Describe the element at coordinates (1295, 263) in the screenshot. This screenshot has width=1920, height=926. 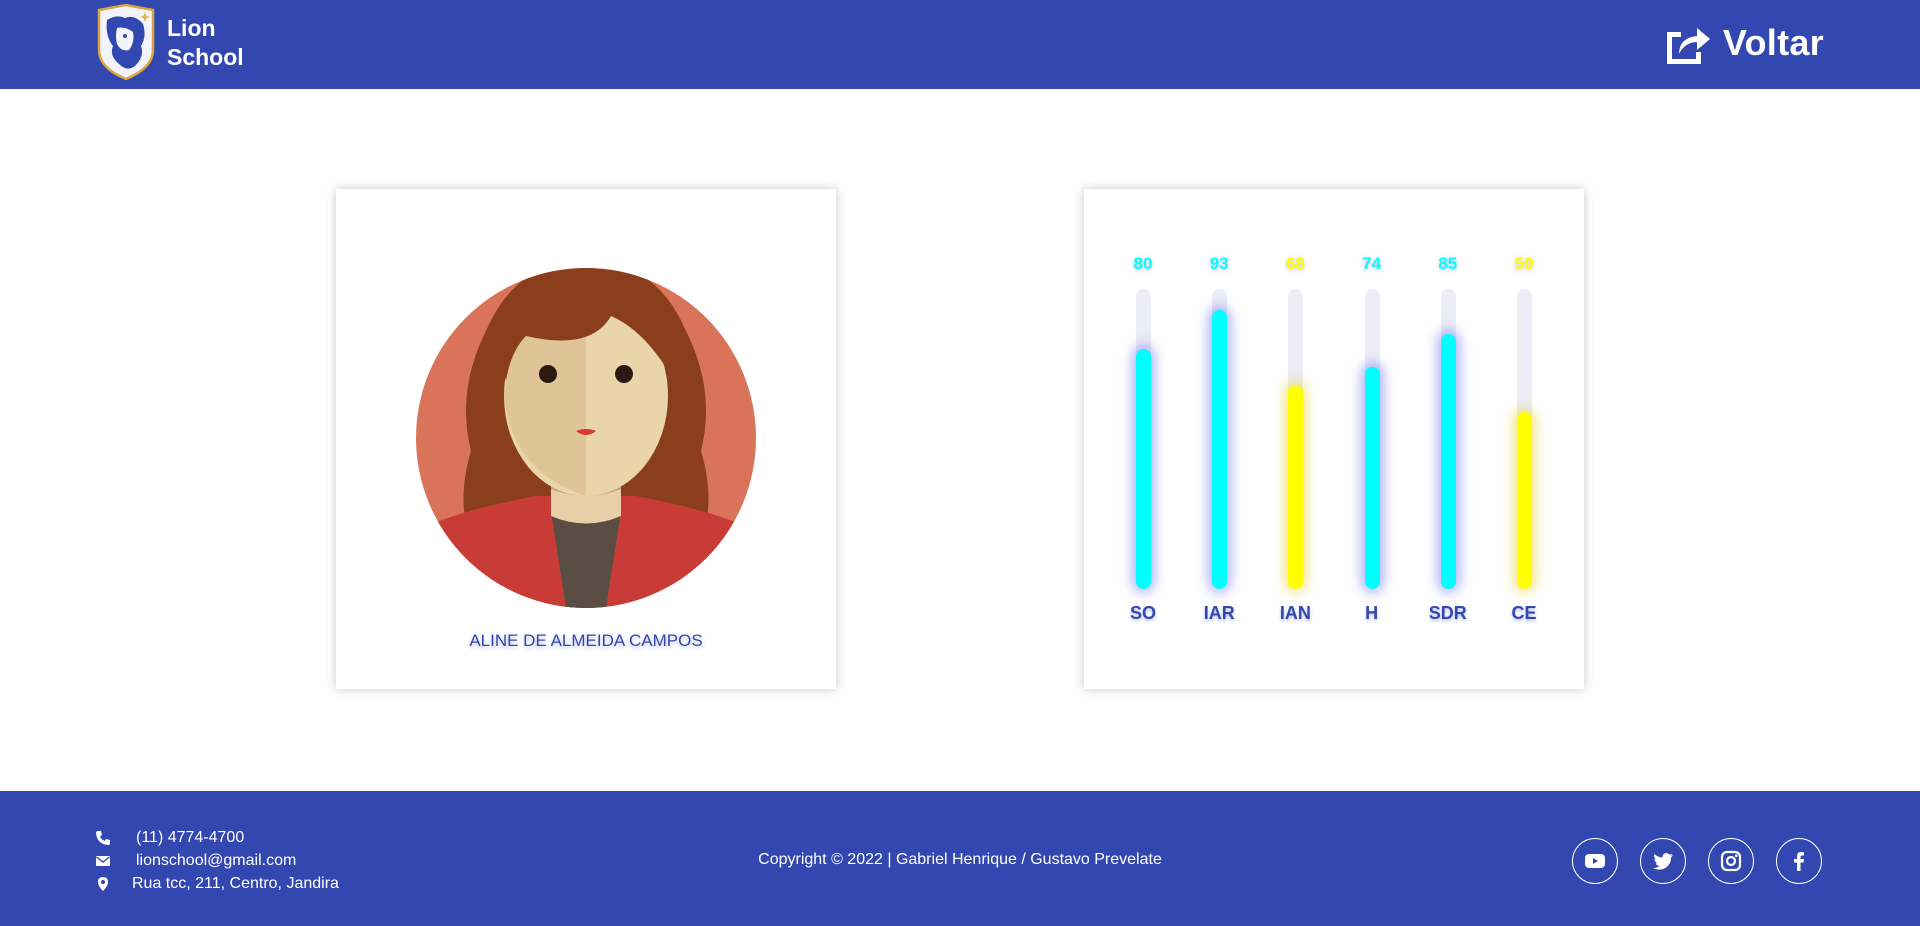
I see `grade-value: 68` at that location.